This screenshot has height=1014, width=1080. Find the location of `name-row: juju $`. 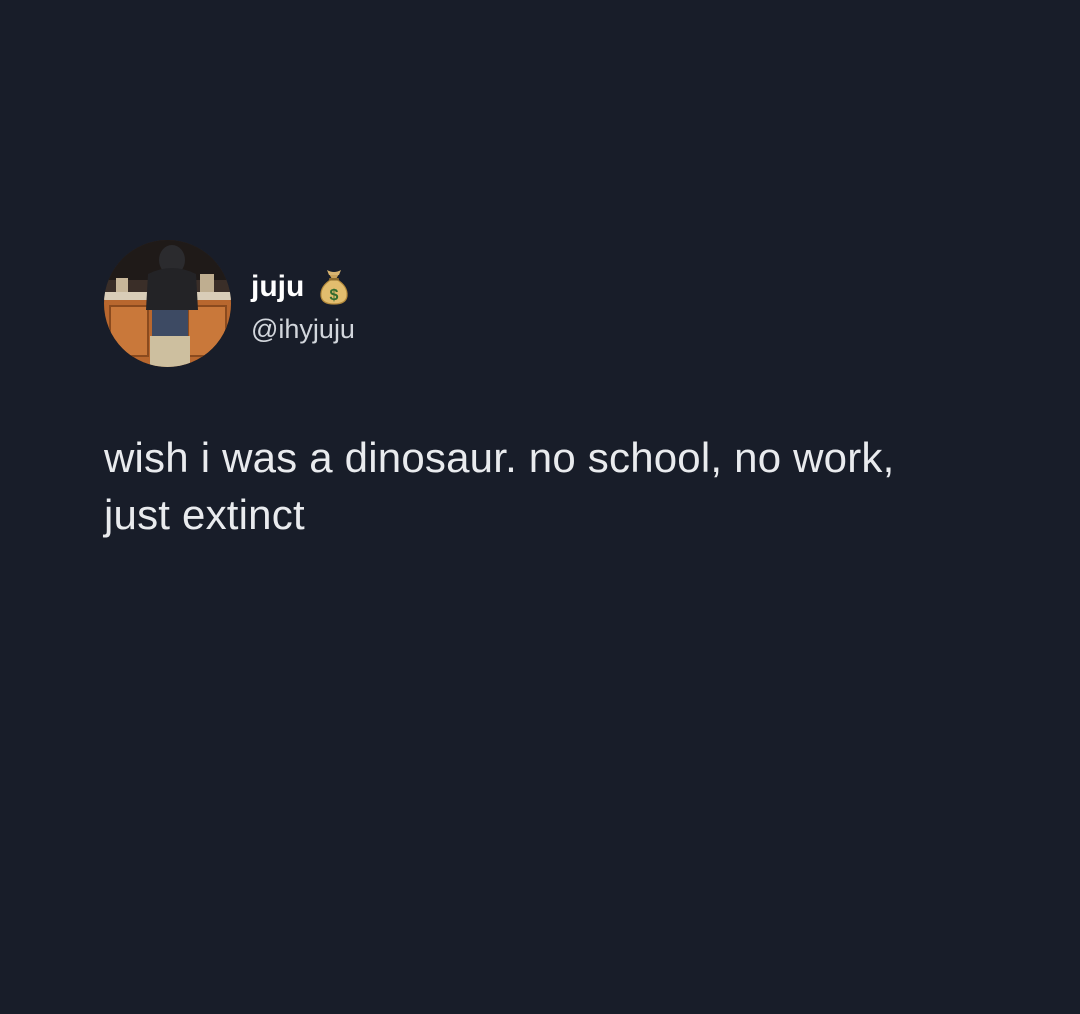

name-row: juju $ is located at coordinates (303, 287).